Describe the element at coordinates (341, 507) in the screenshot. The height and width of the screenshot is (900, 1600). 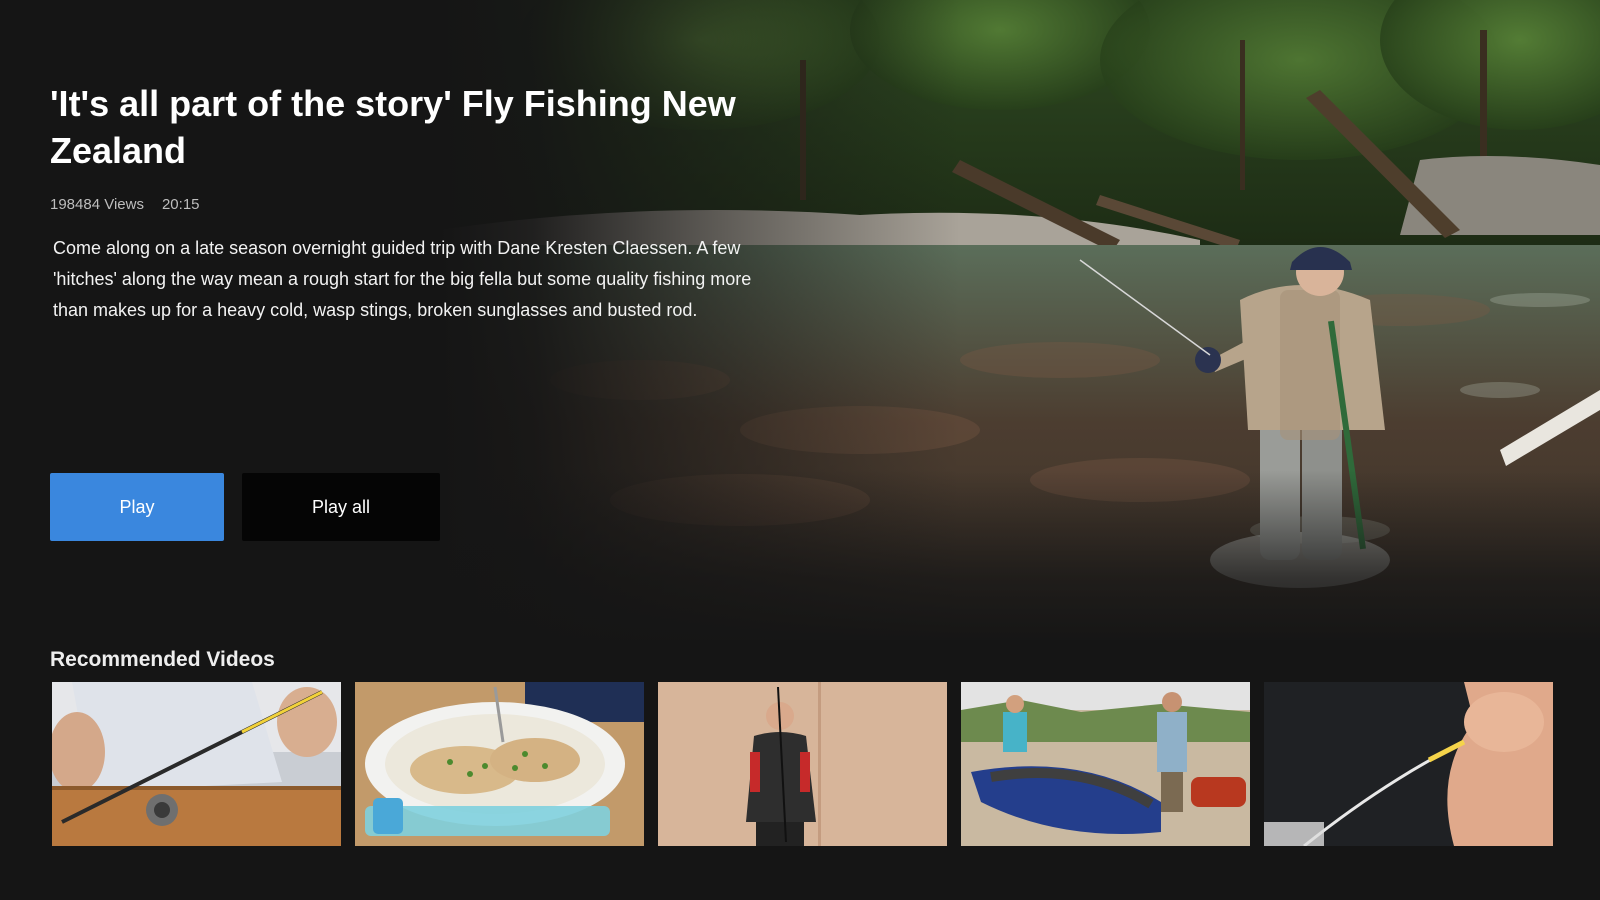
I see `play-all-button: Play all` at that location.